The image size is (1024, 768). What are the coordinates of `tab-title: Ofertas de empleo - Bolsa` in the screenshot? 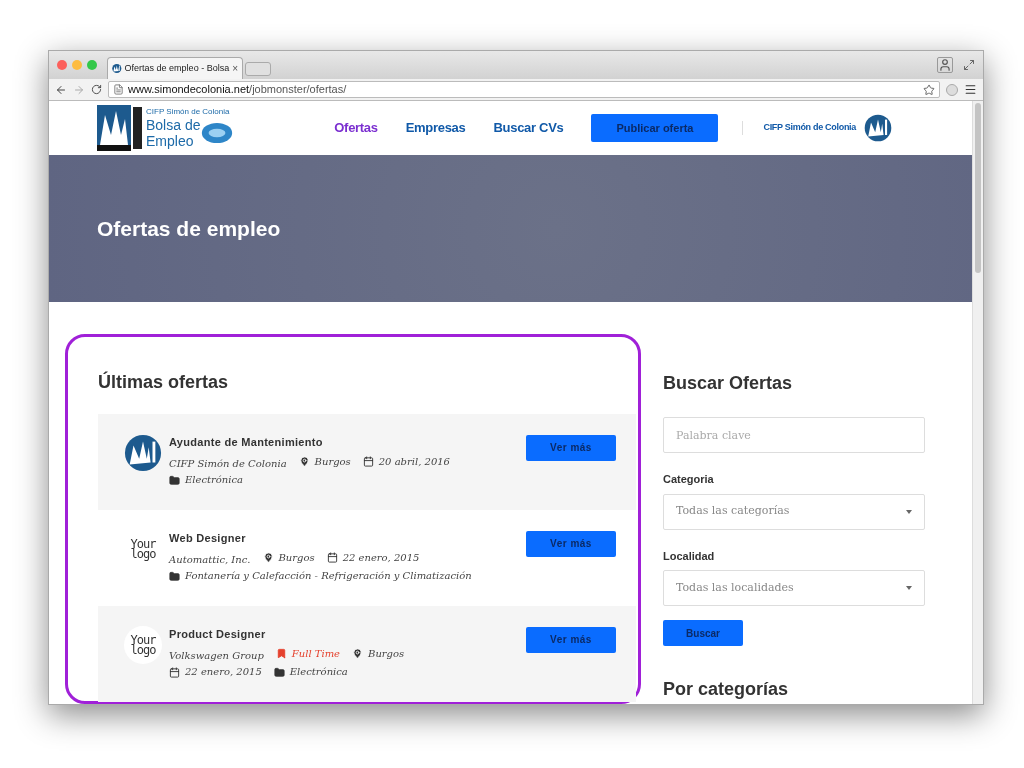 It's located at (177, 68).